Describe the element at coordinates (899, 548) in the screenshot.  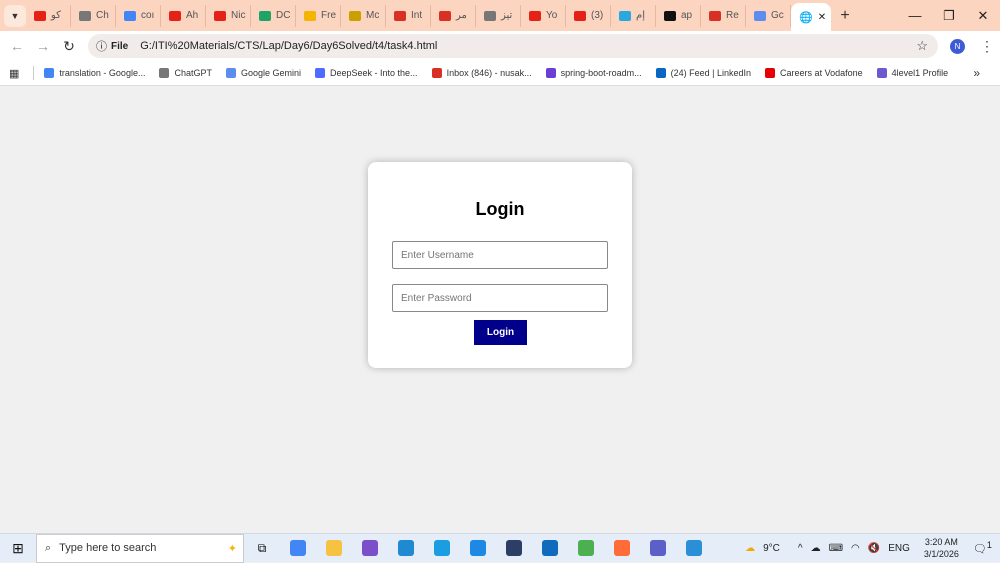
I see `language-indicator: ENG` at that location.